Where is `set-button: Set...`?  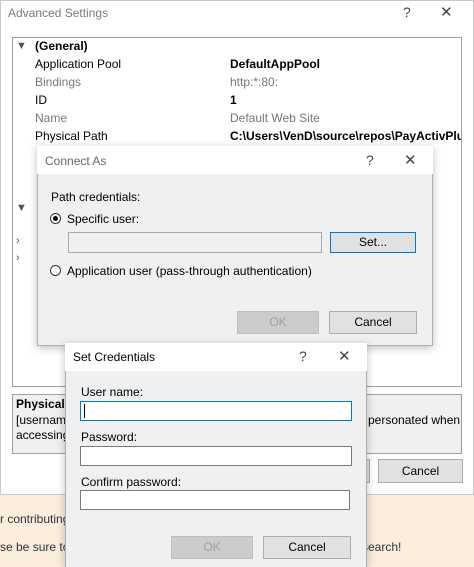 set-button: Set... is located at coordinates (373, 242).